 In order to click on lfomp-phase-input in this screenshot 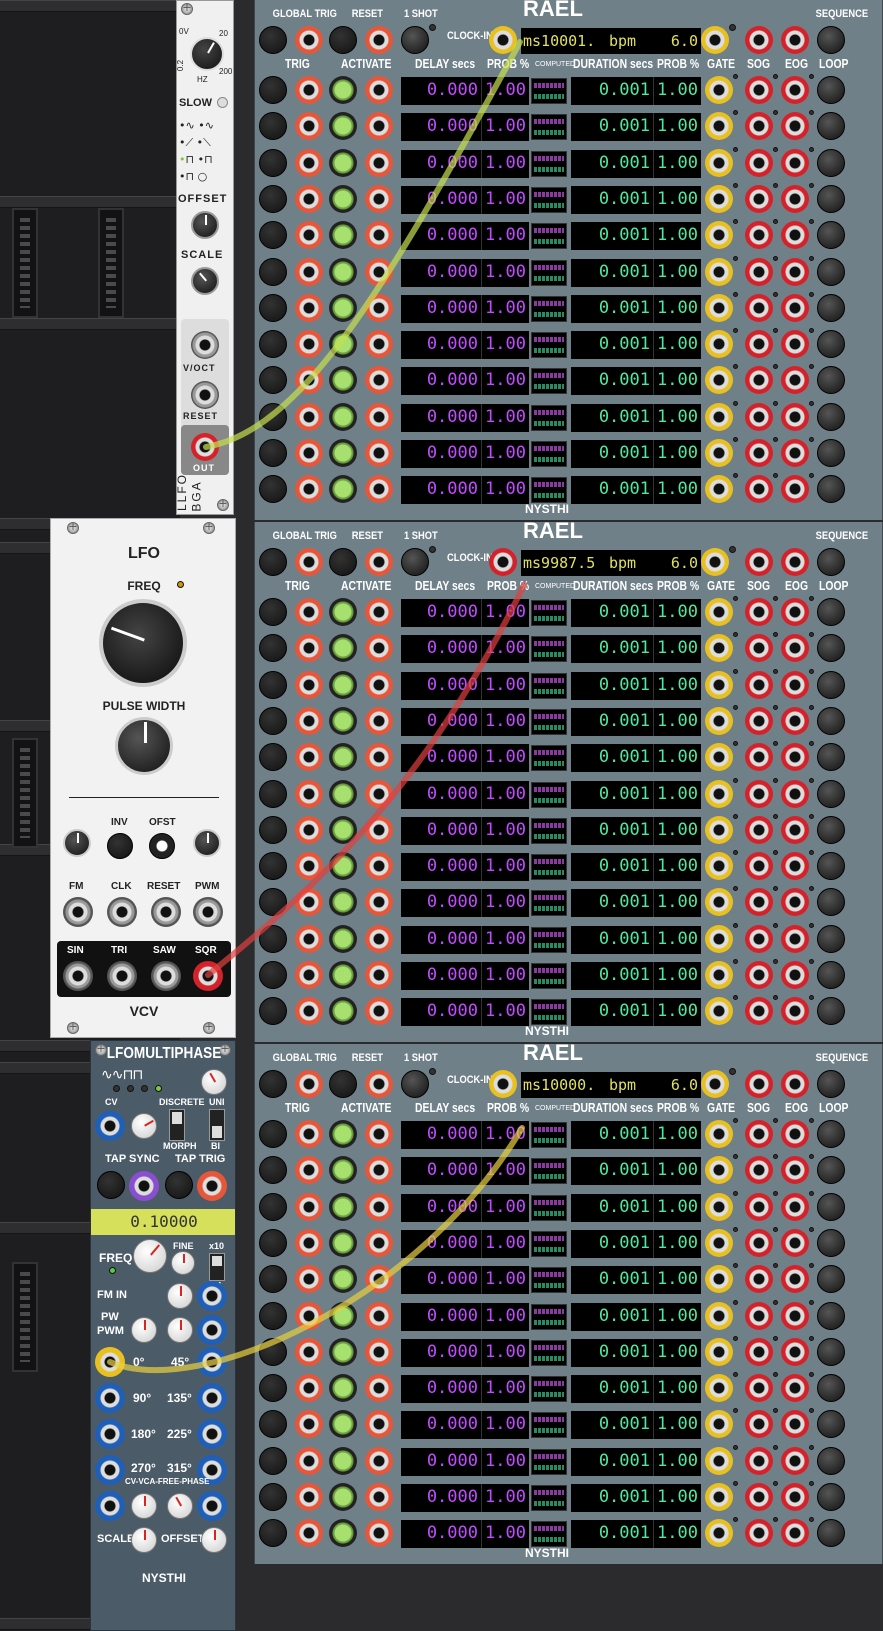, I will do `click(212, 1506)`.